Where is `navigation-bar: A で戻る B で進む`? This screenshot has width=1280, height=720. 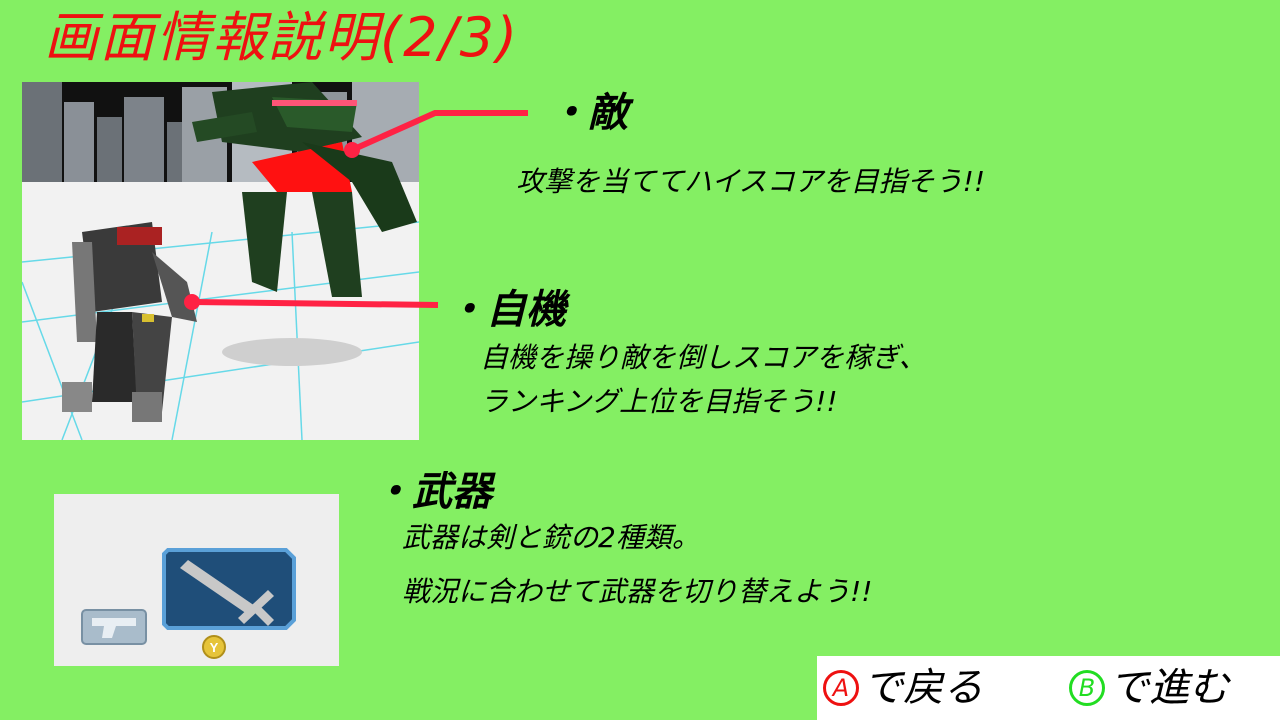 navigation-bar: A で戻る B で進む is located at coordinates (1048, 688).